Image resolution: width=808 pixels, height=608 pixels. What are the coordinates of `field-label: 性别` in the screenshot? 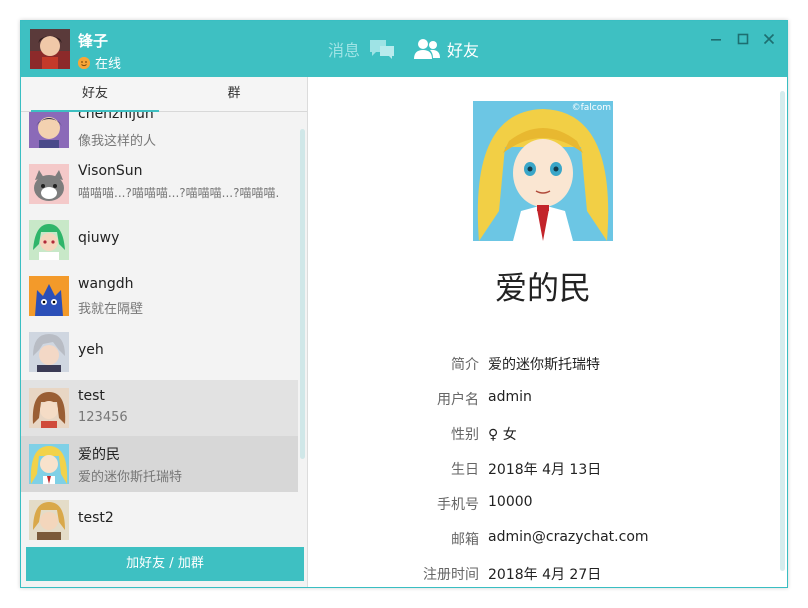 It's located at (465, 435).